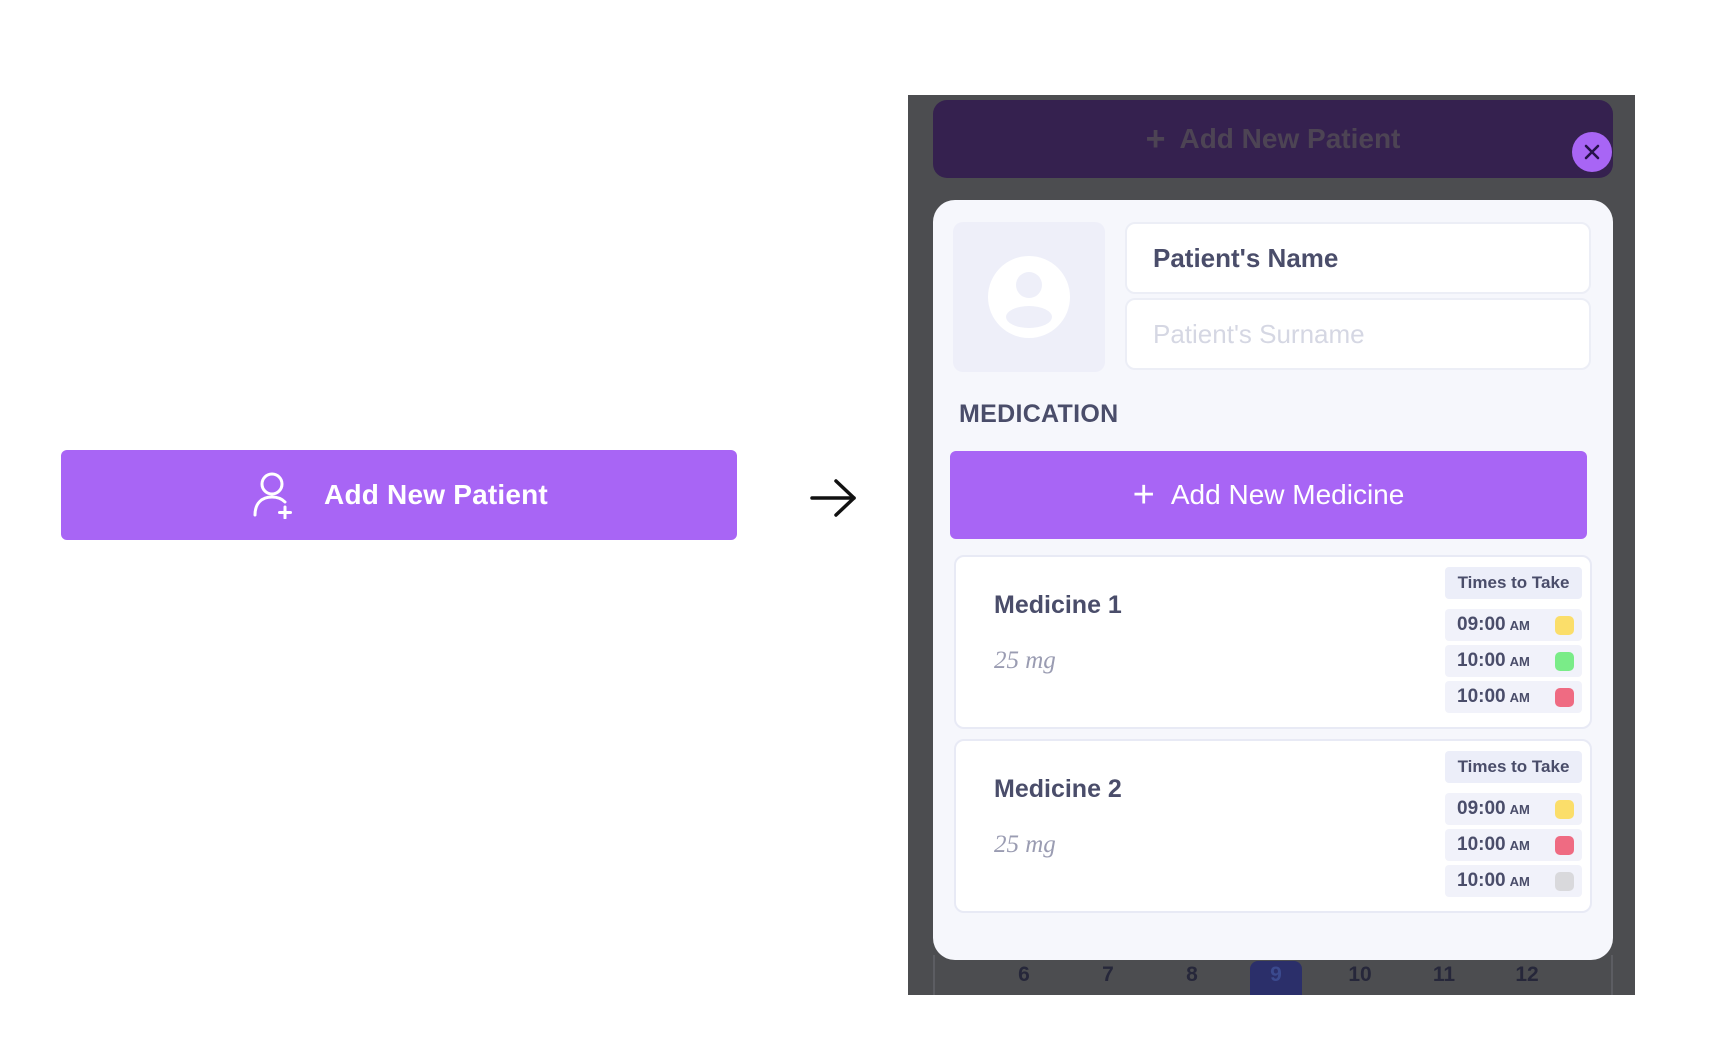 The height and width of the screenshot is (1056, 1736). I want to click on top-bar-label: Add New Patient, so click(1290, 138).